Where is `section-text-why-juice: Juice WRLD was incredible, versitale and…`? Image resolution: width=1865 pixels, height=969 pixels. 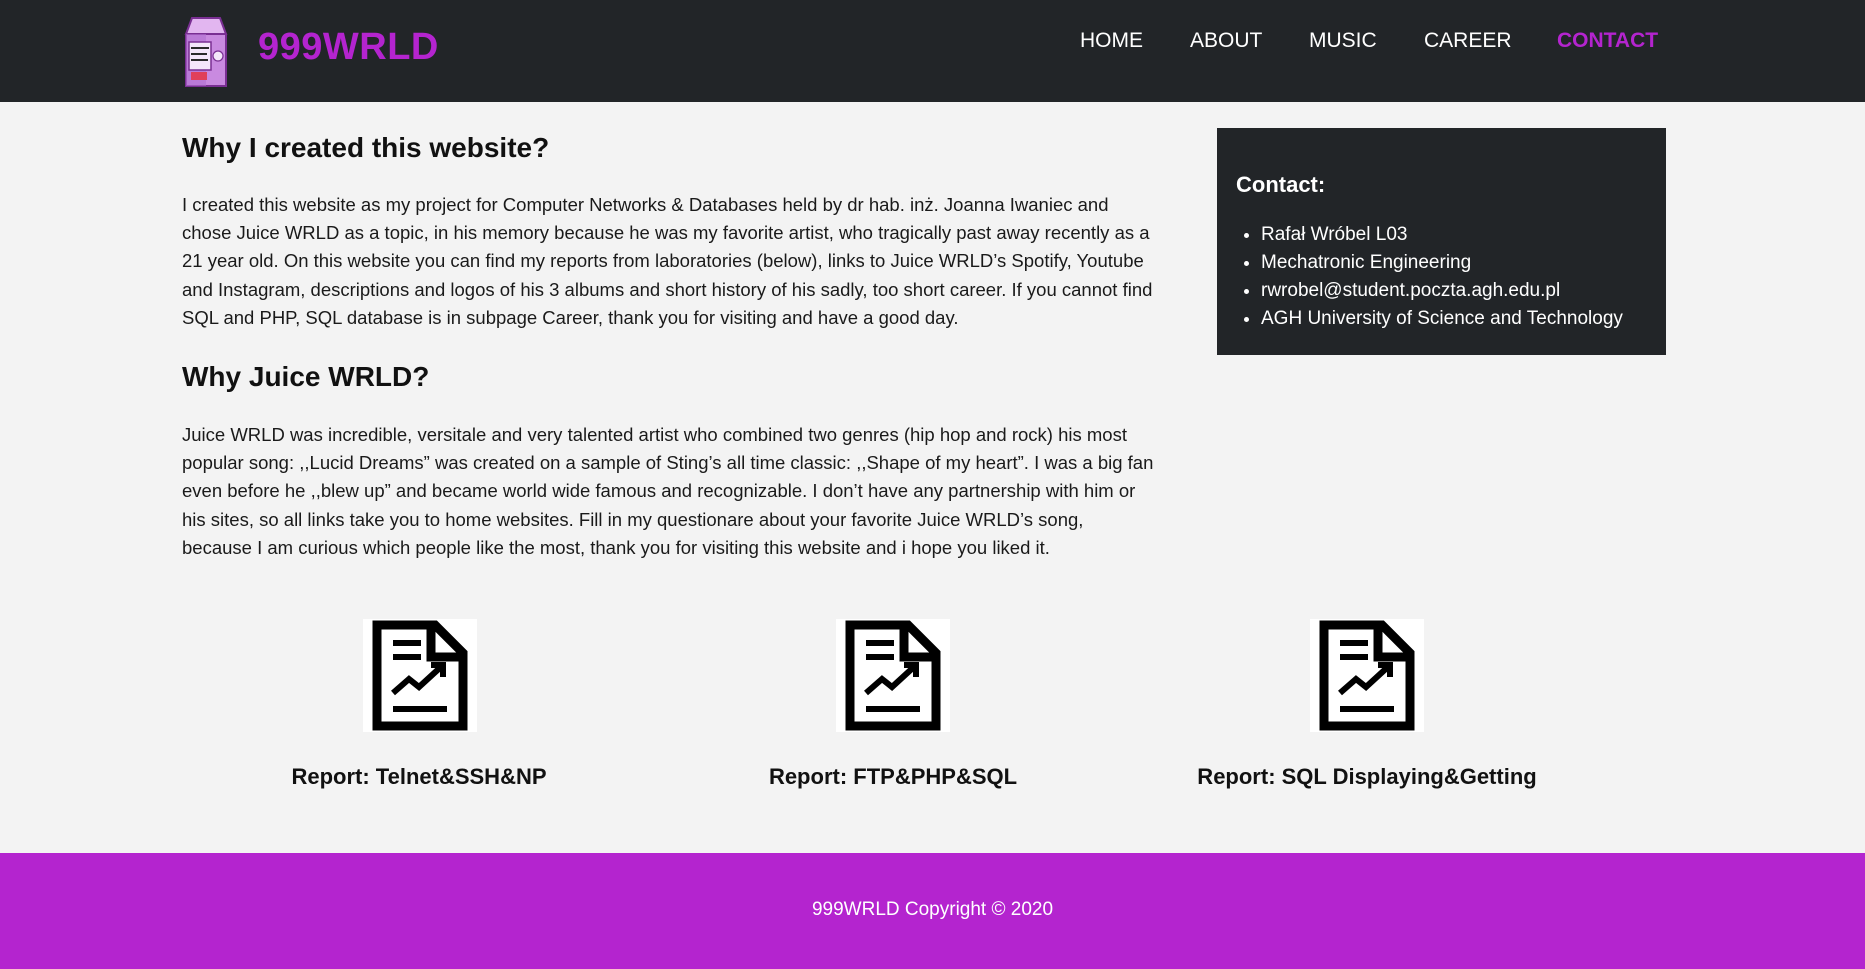
section-text-why-juice: Juice WRLD was incredible, versitale and… is located at coordinates (668, 491).